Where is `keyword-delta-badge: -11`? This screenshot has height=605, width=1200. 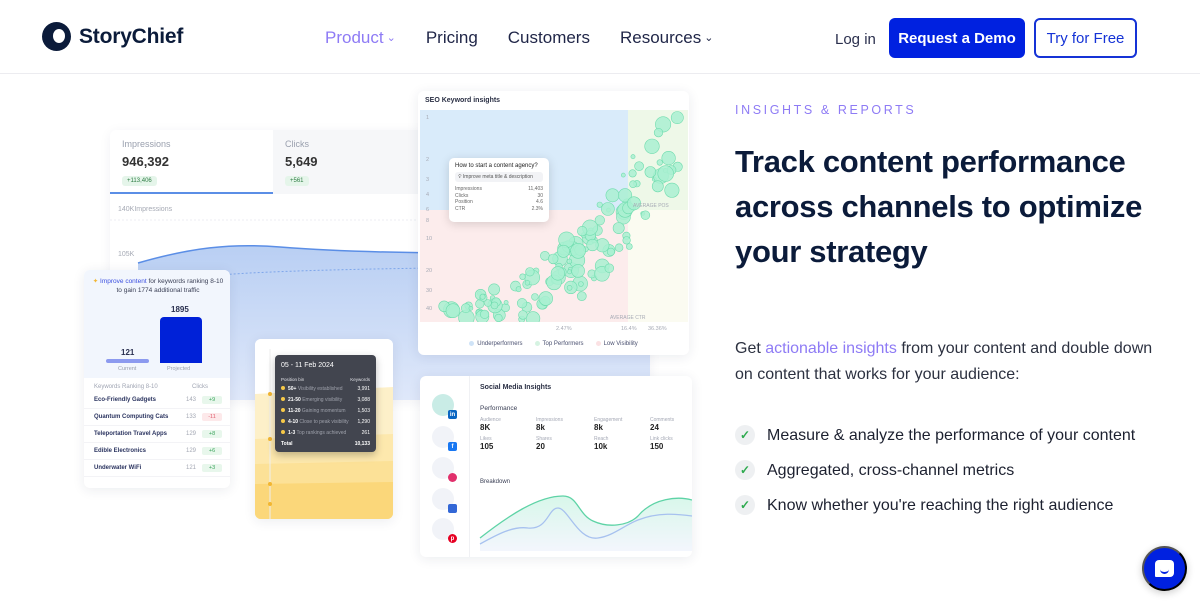 keyword-delta-badge: -11 is located at coordinates (212, 417).